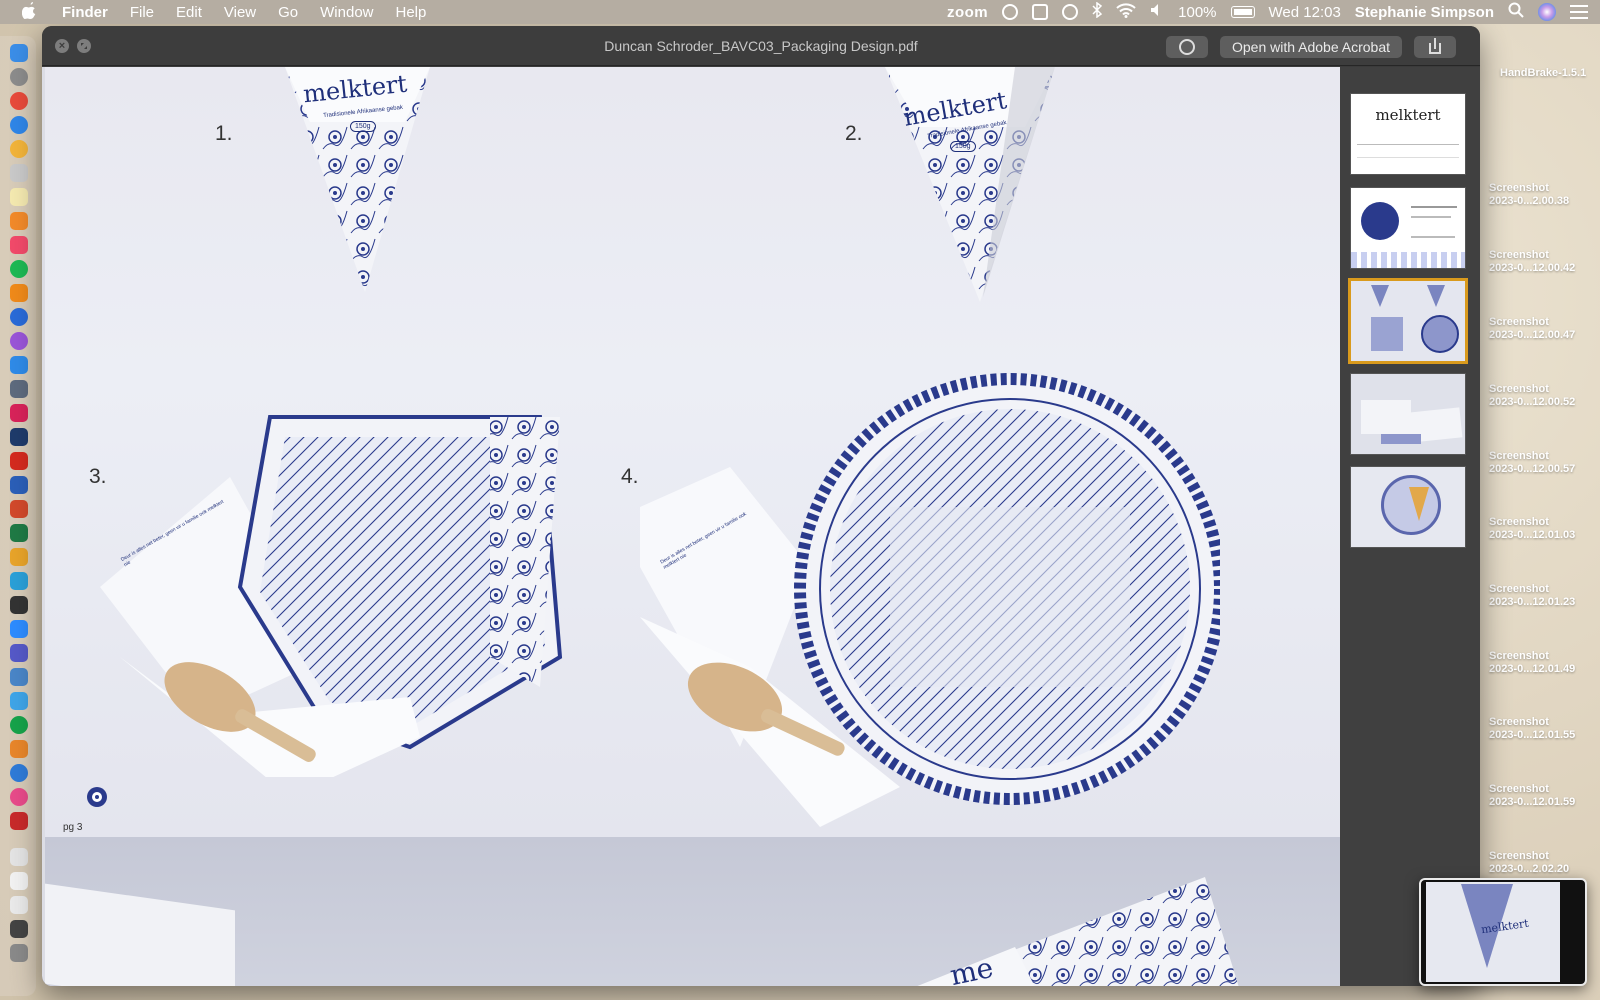  I want to click on indesign-dock-icon, so click(19, 413).